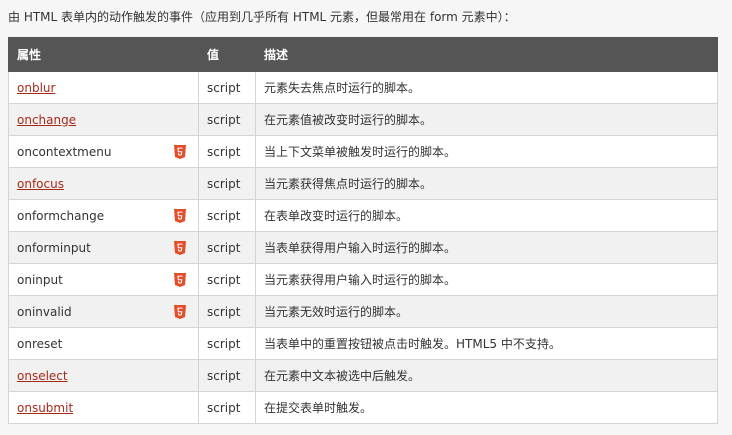 This screenshot has height=435, width=732. Describe the element at coordinates (486, 119) in the screenshot. I see `description-cell: 在元素值被改变时运行的脚本。` at that location.